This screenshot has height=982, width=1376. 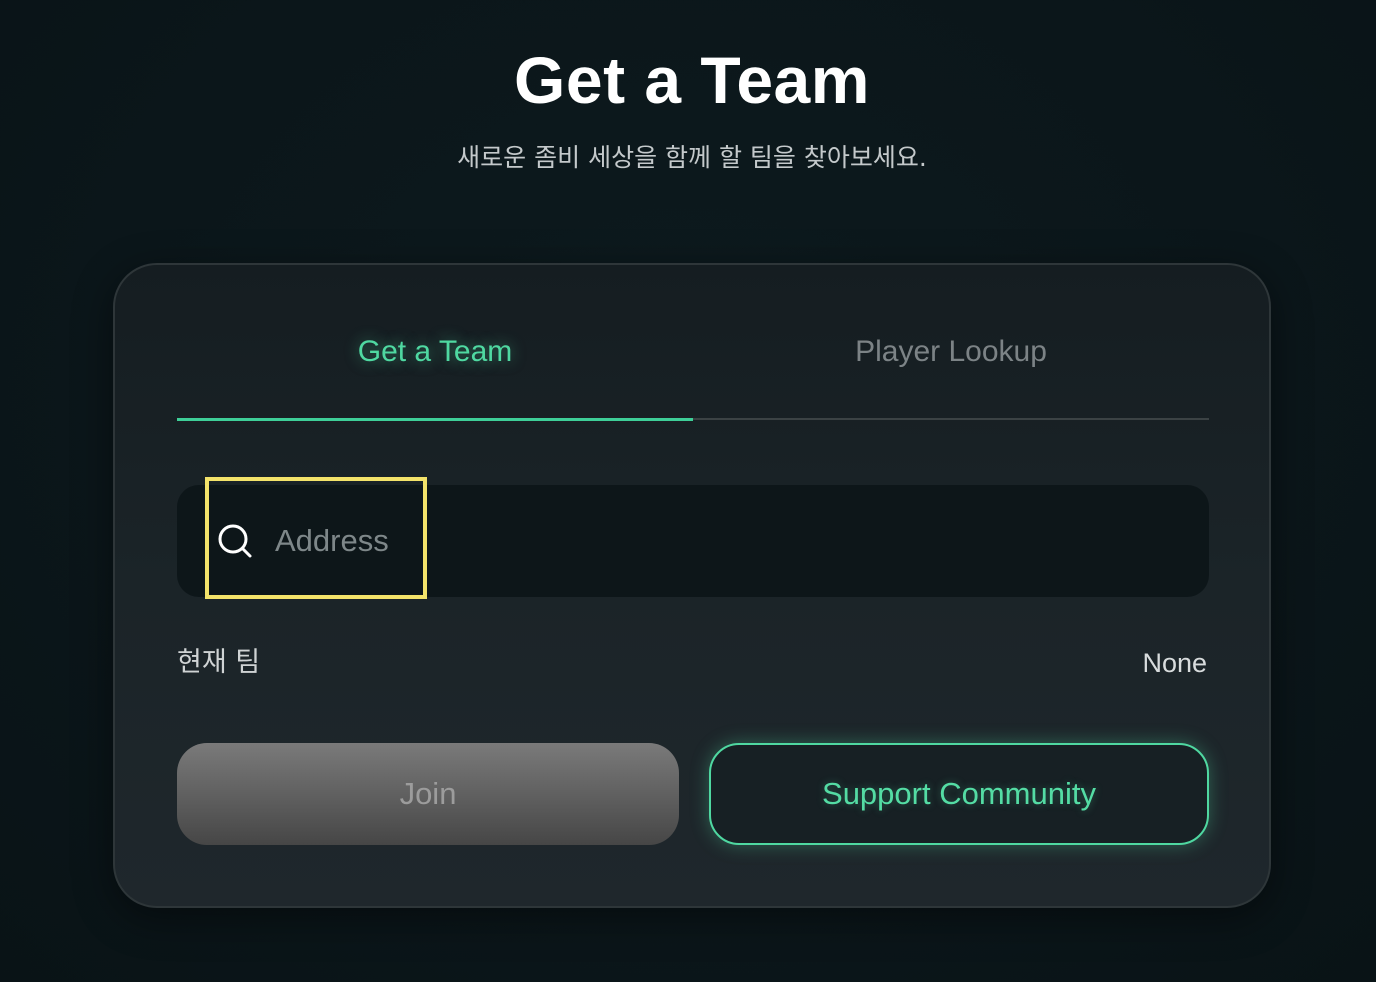 I want to click on tab-player-lookup-label: Player Lookup, so click(x=951, y=351).